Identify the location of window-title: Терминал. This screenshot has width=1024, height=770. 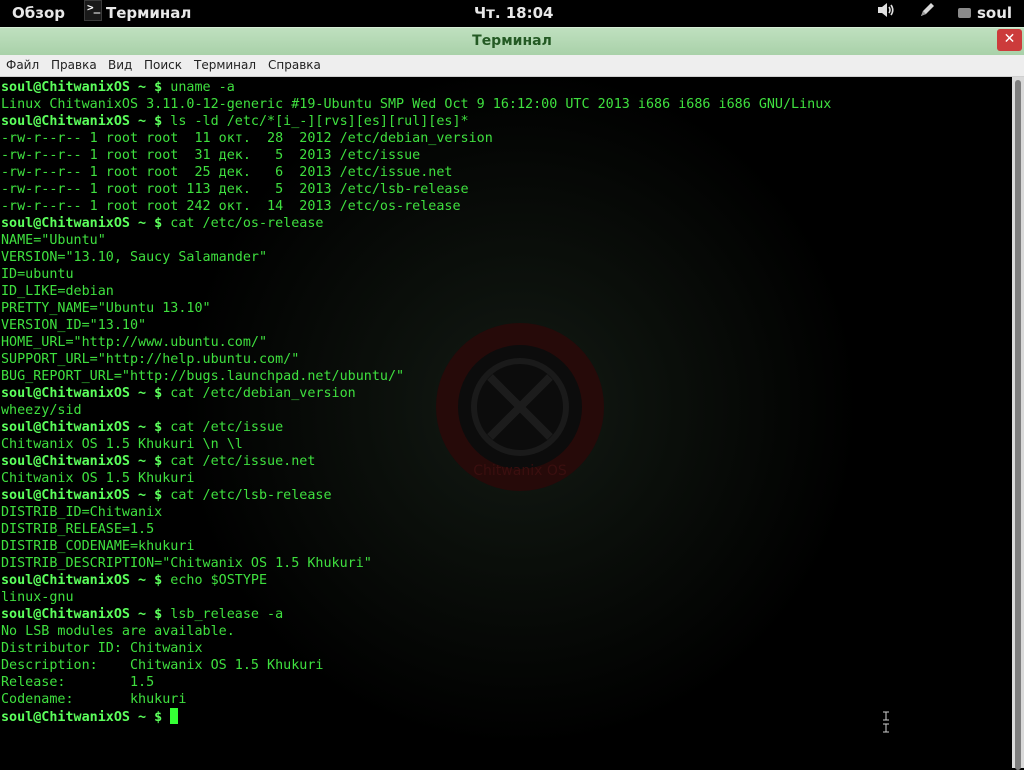
(512, 41).